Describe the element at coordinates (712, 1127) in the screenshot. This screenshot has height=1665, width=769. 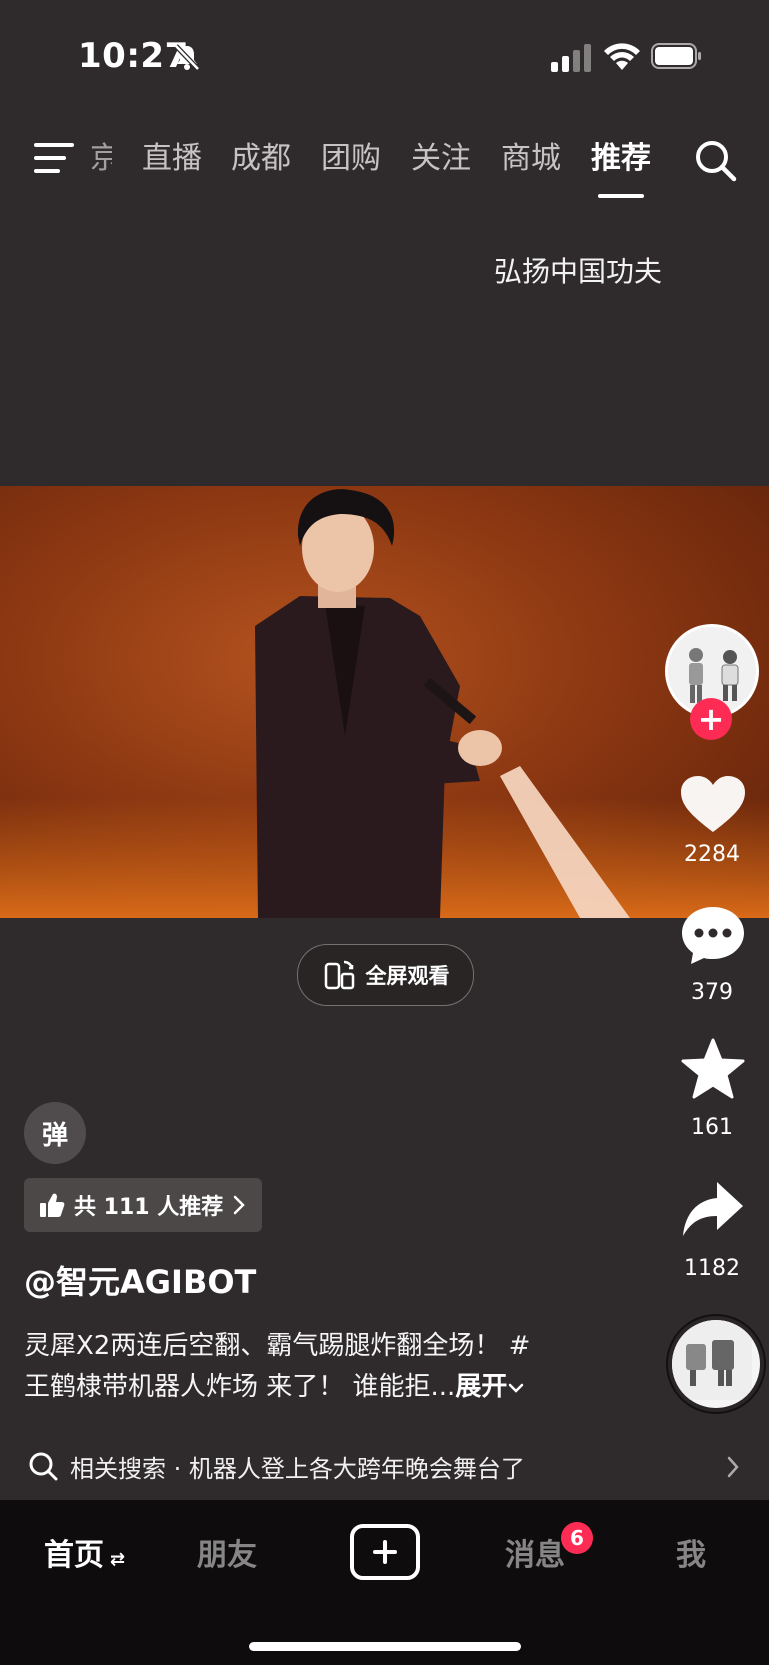
I see `favorite-count: 161` at that location.